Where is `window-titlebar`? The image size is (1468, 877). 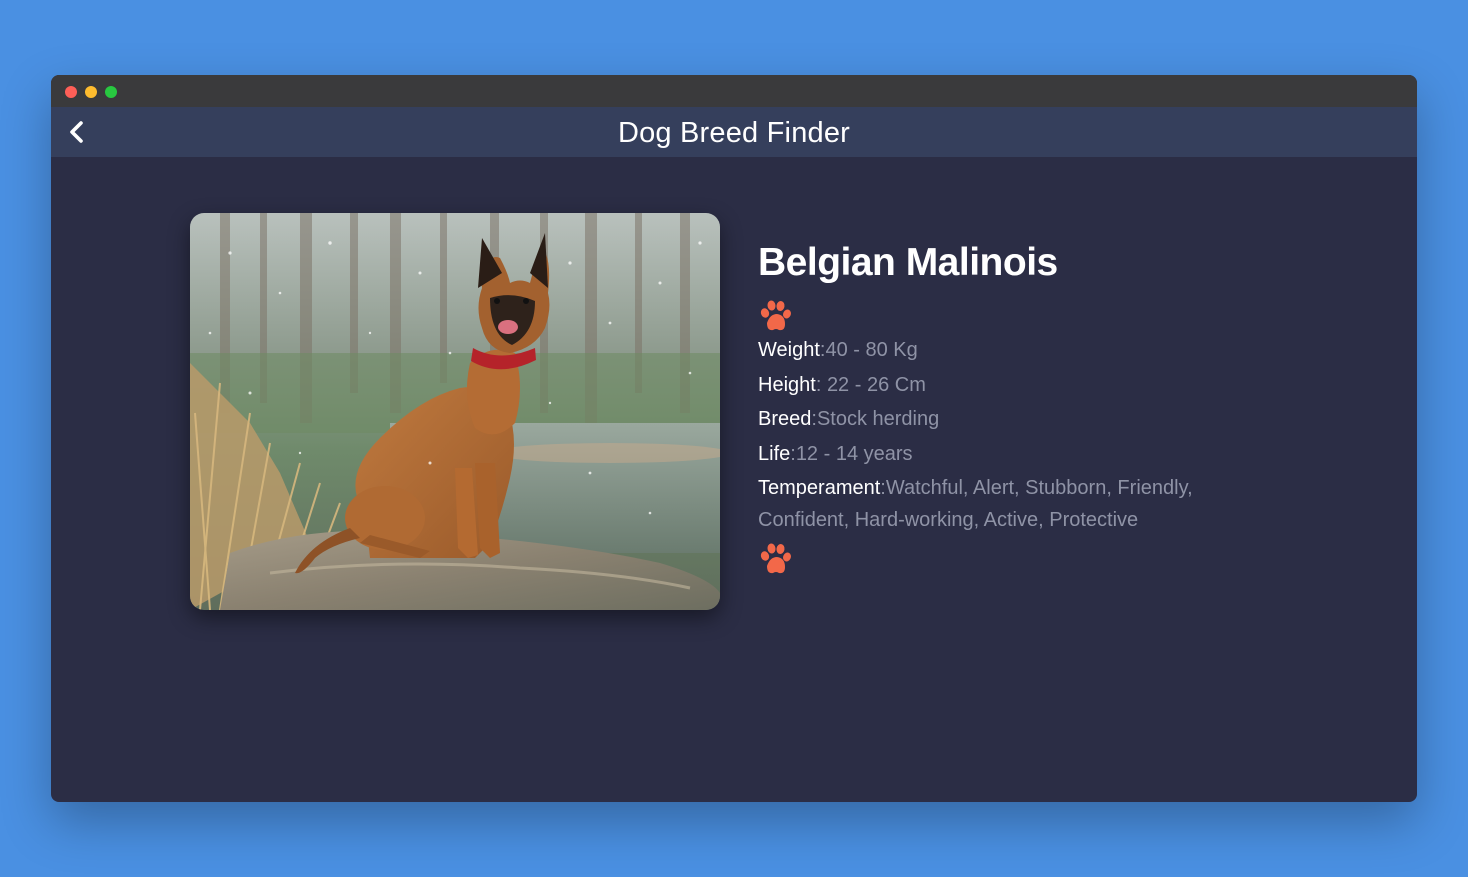 window-titlebar is located at coordinates (734, 91).